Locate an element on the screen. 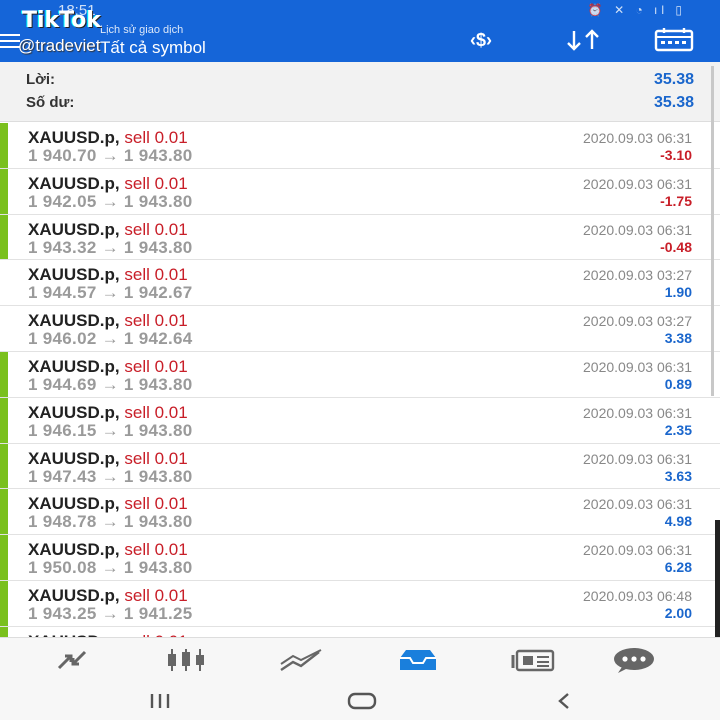  trade-prices: 1 940.70 → 1 943.80 is located at coordinates (110, 155).